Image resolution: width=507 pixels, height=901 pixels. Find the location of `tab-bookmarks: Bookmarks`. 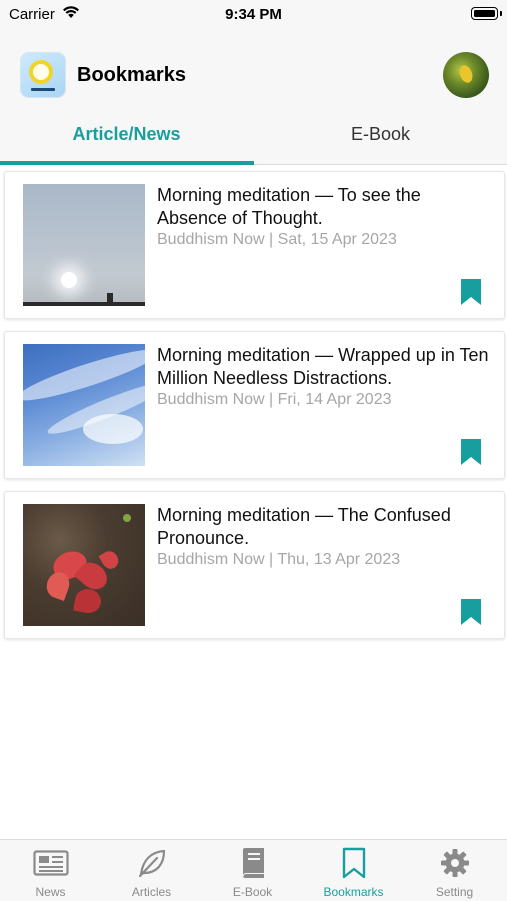

tab-bookmarks: Bookmarks is located at coordinates (353, 870).